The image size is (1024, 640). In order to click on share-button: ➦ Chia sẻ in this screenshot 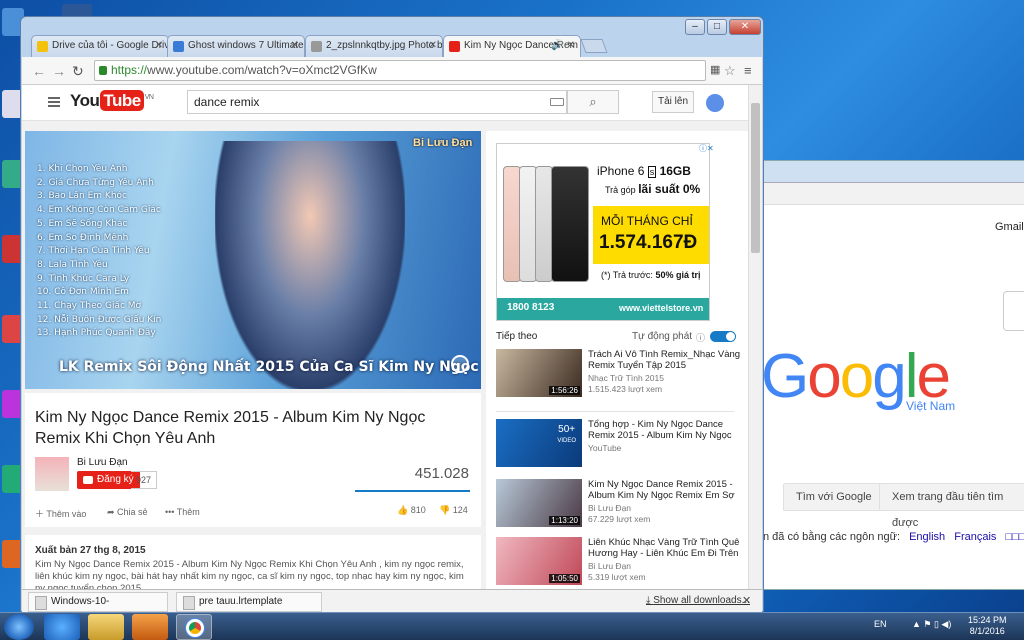, I will do `click(127, 512)`.